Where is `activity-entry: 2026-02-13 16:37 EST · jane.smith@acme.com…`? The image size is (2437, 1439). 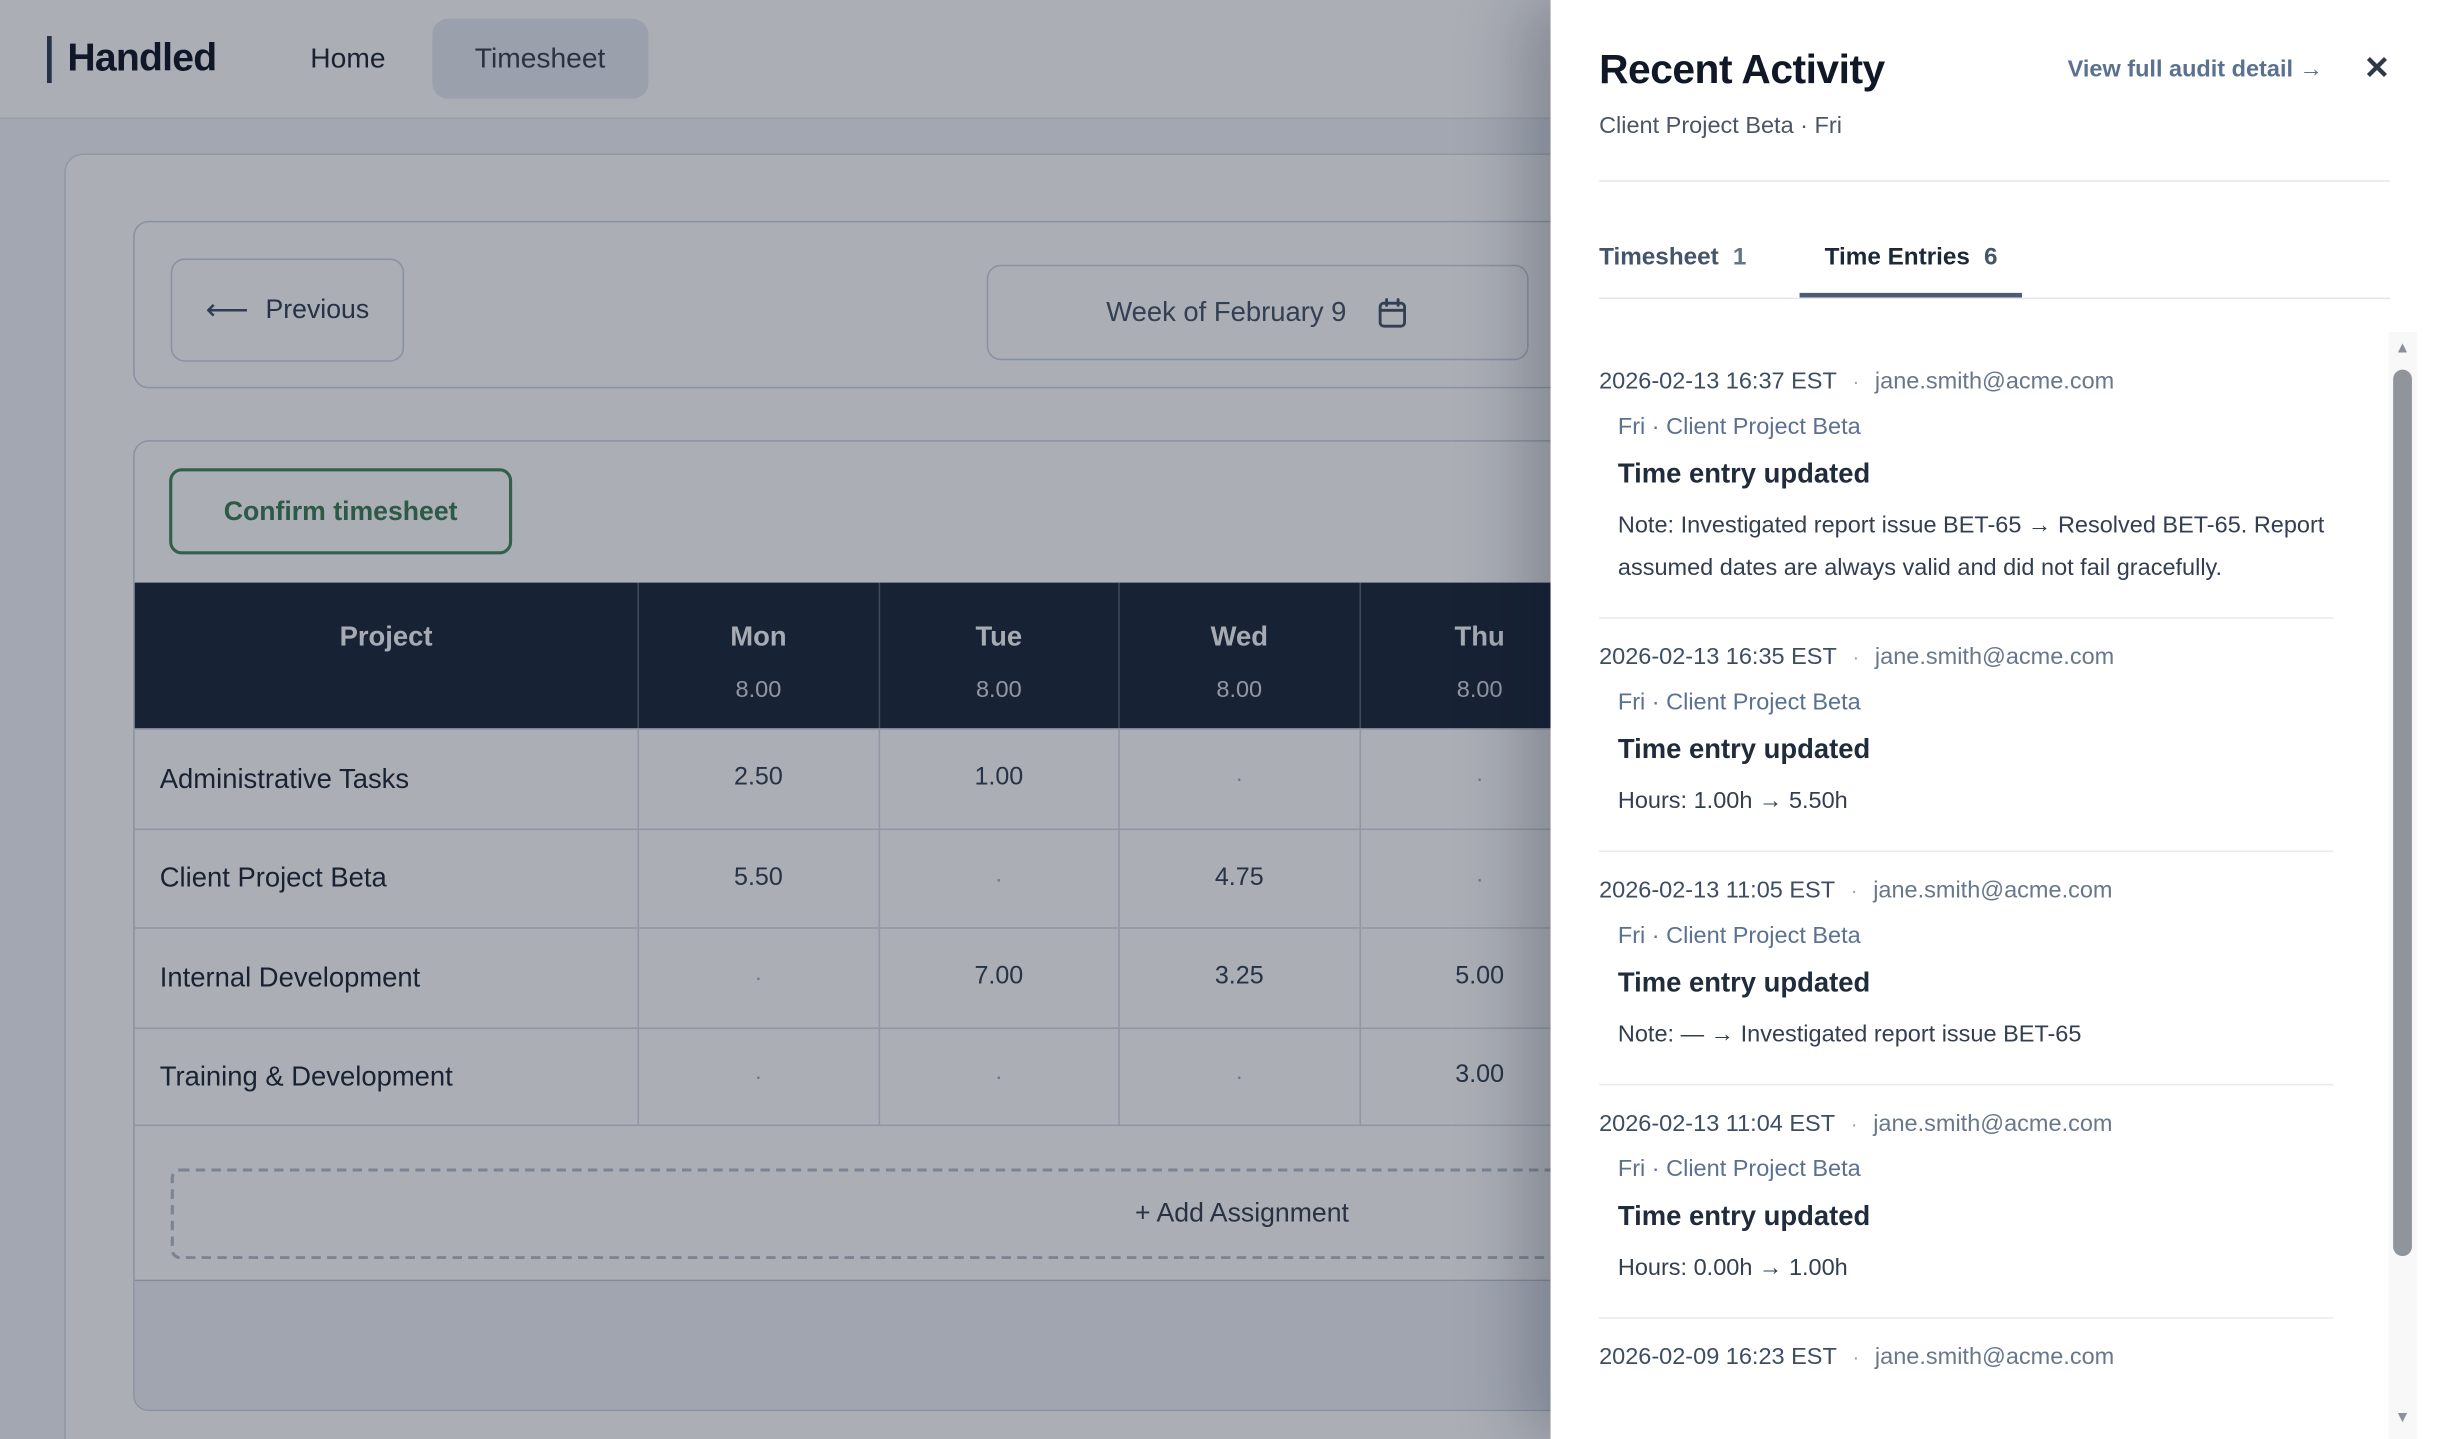 activity-entry: 2026-02-13 16:37 EST · jane.smith@acme.com… is located at coordinates (1966, 474).